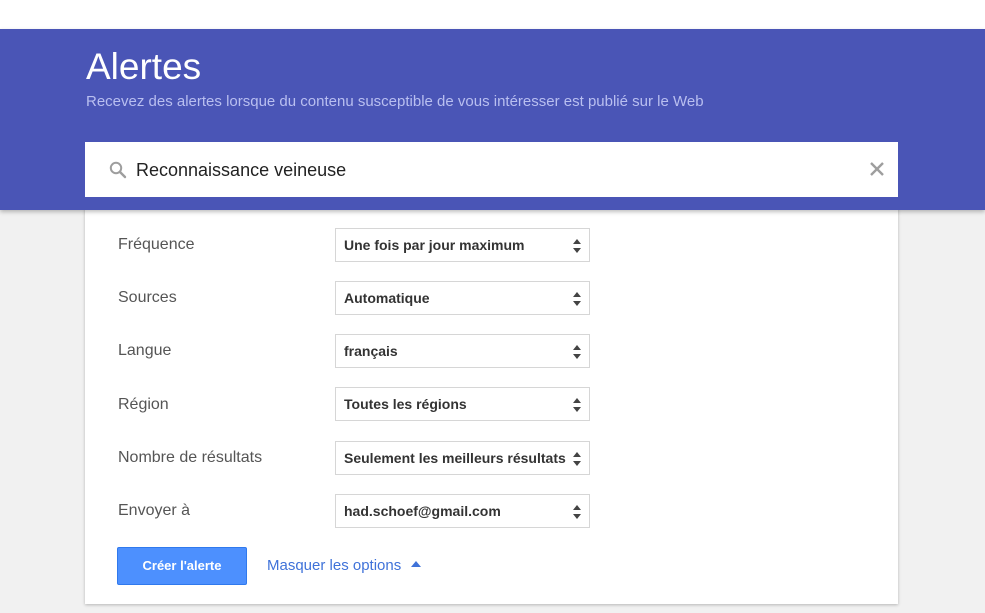  I want to click on sources-value: Automatique, so click(387, 298).